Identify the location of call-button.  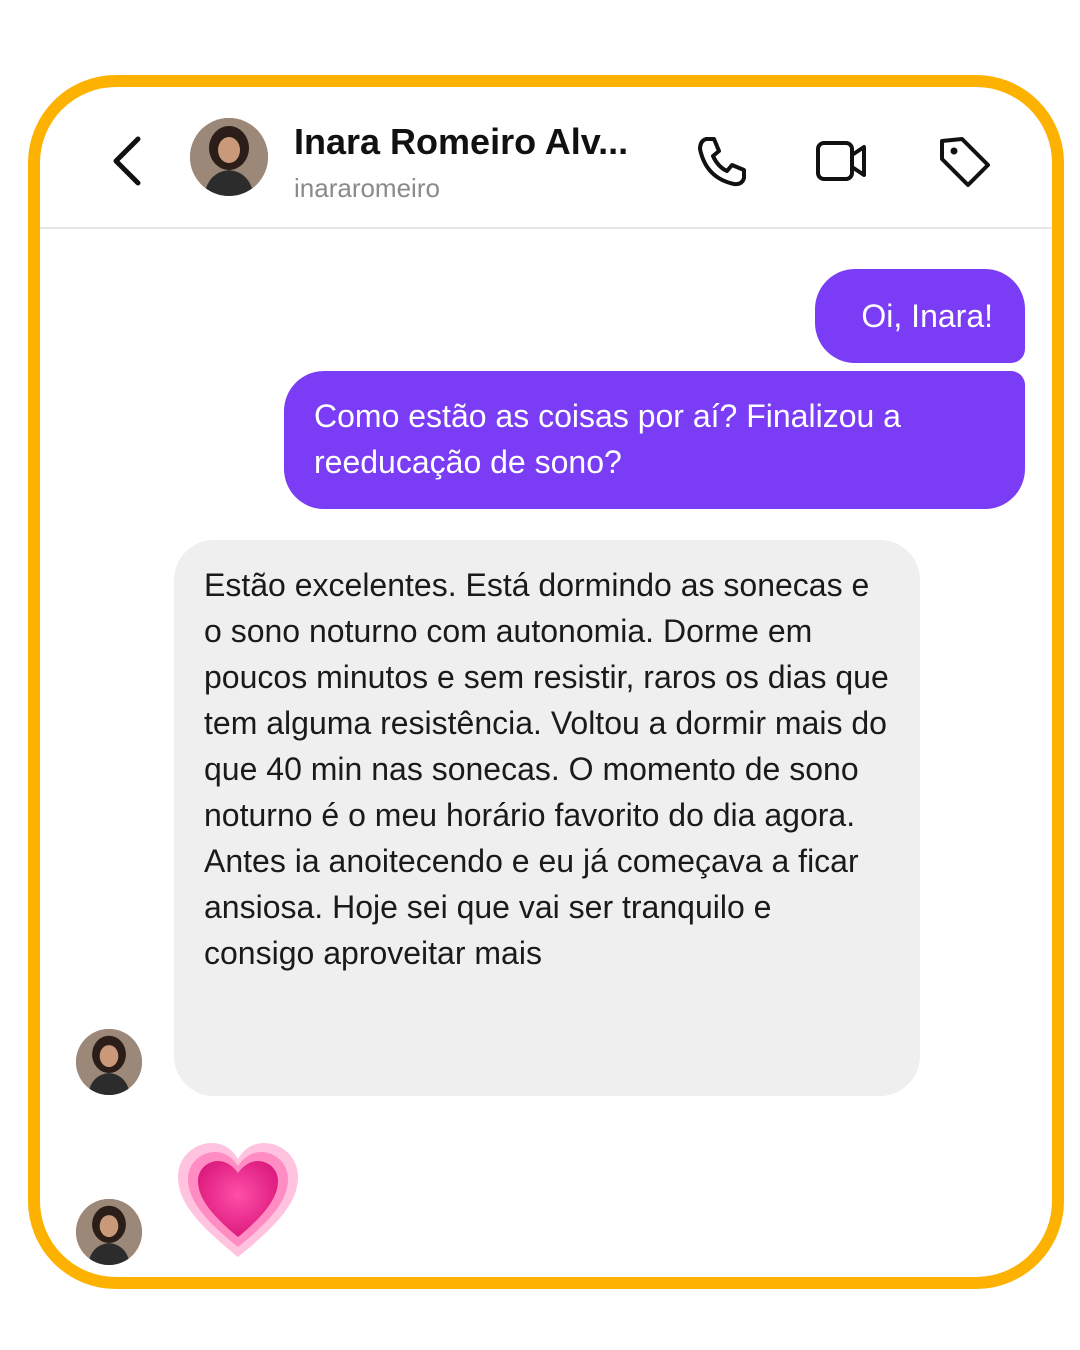
(722, 161).